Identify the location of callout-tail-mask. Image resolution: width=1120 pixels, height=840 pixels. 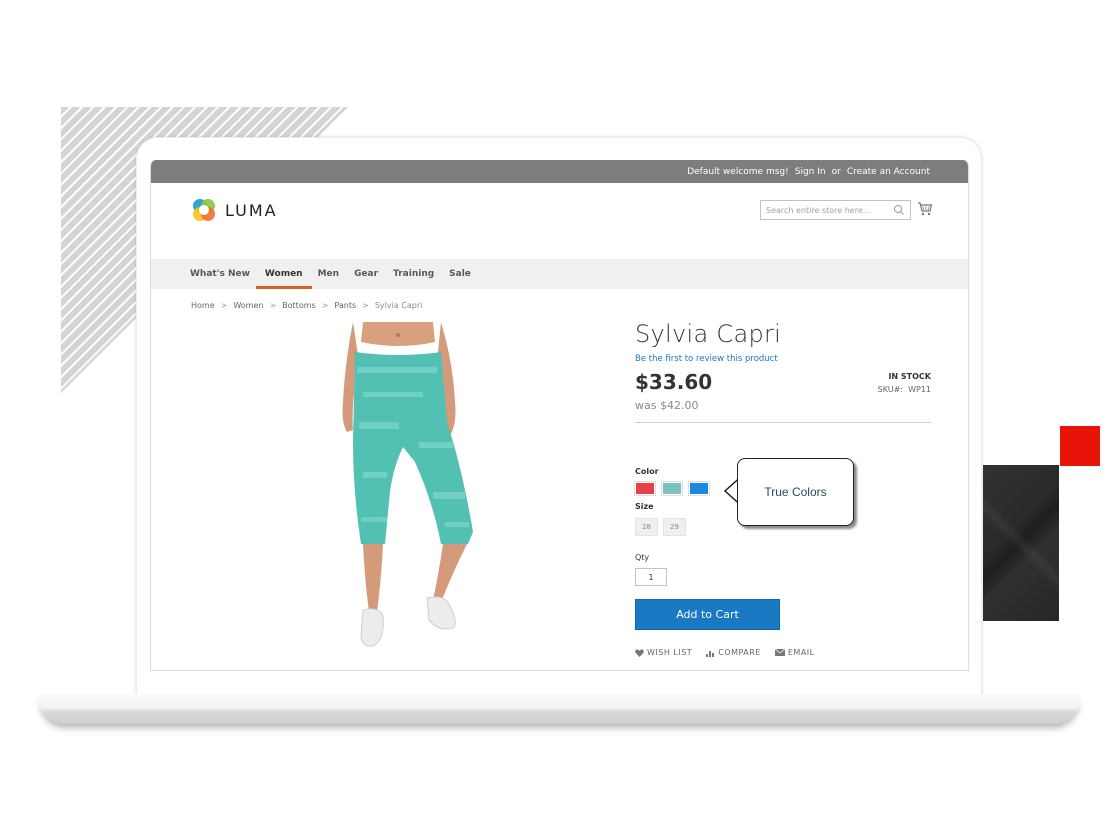
(740, 491).